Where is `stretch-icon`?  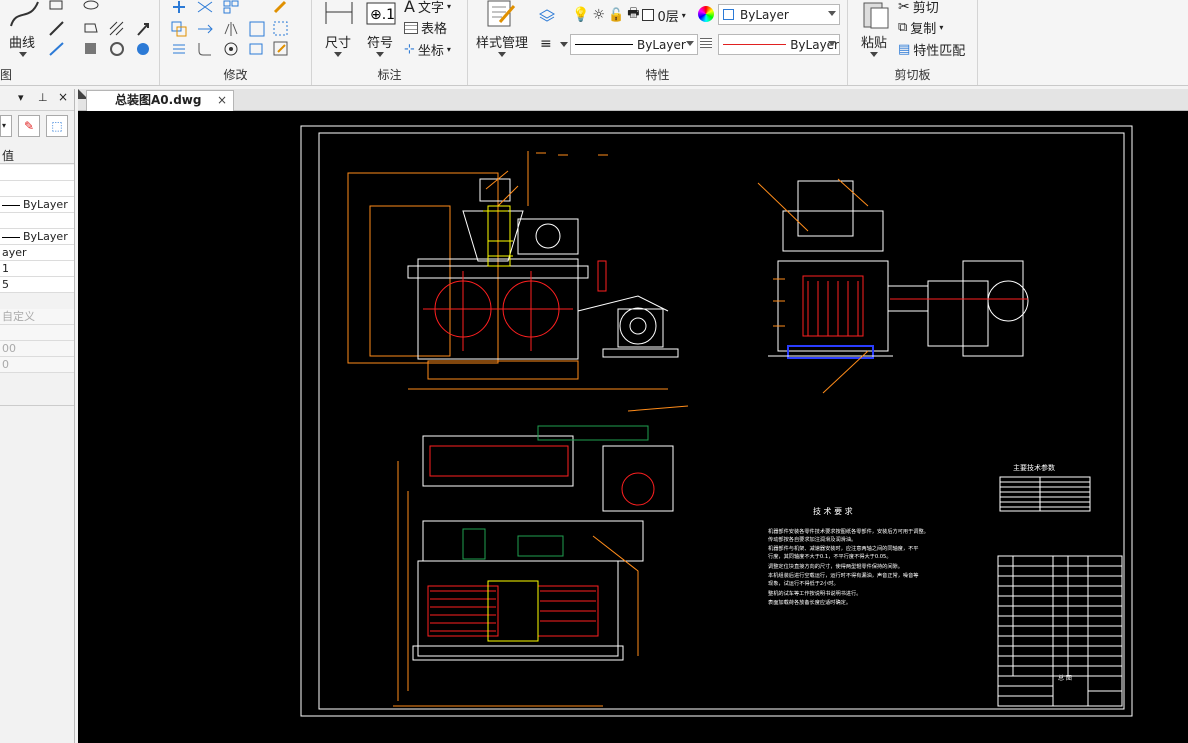
stretch-icon is located at coordinates (257, 29).